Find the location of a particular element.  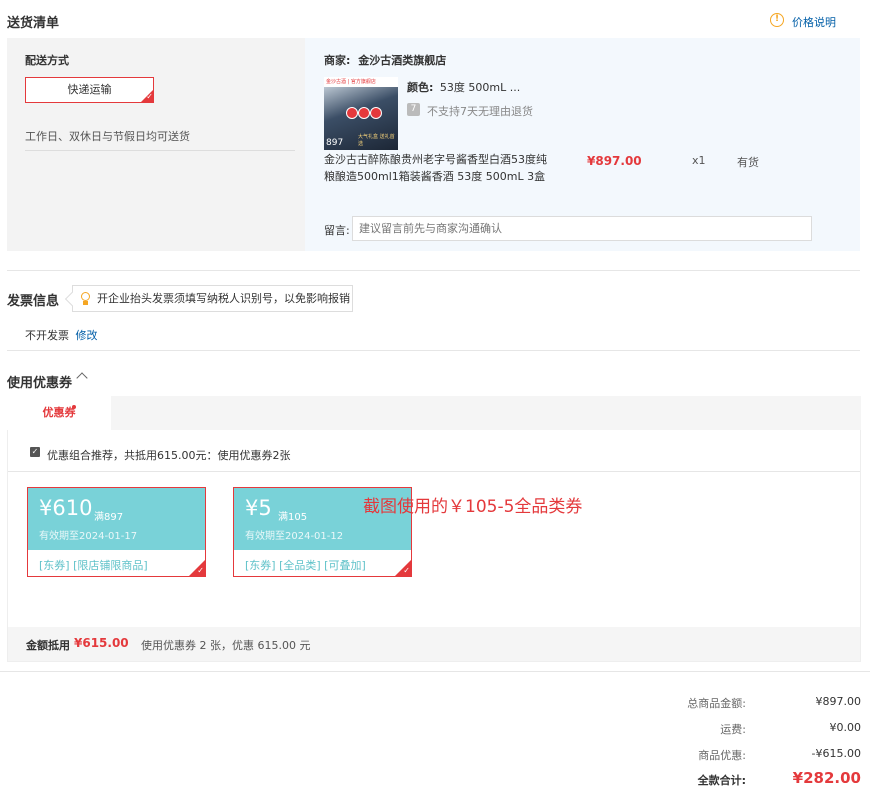

delivery-time-desc: 工作日、双休日与节假日均可送货 is located at coordinates (107, 136).